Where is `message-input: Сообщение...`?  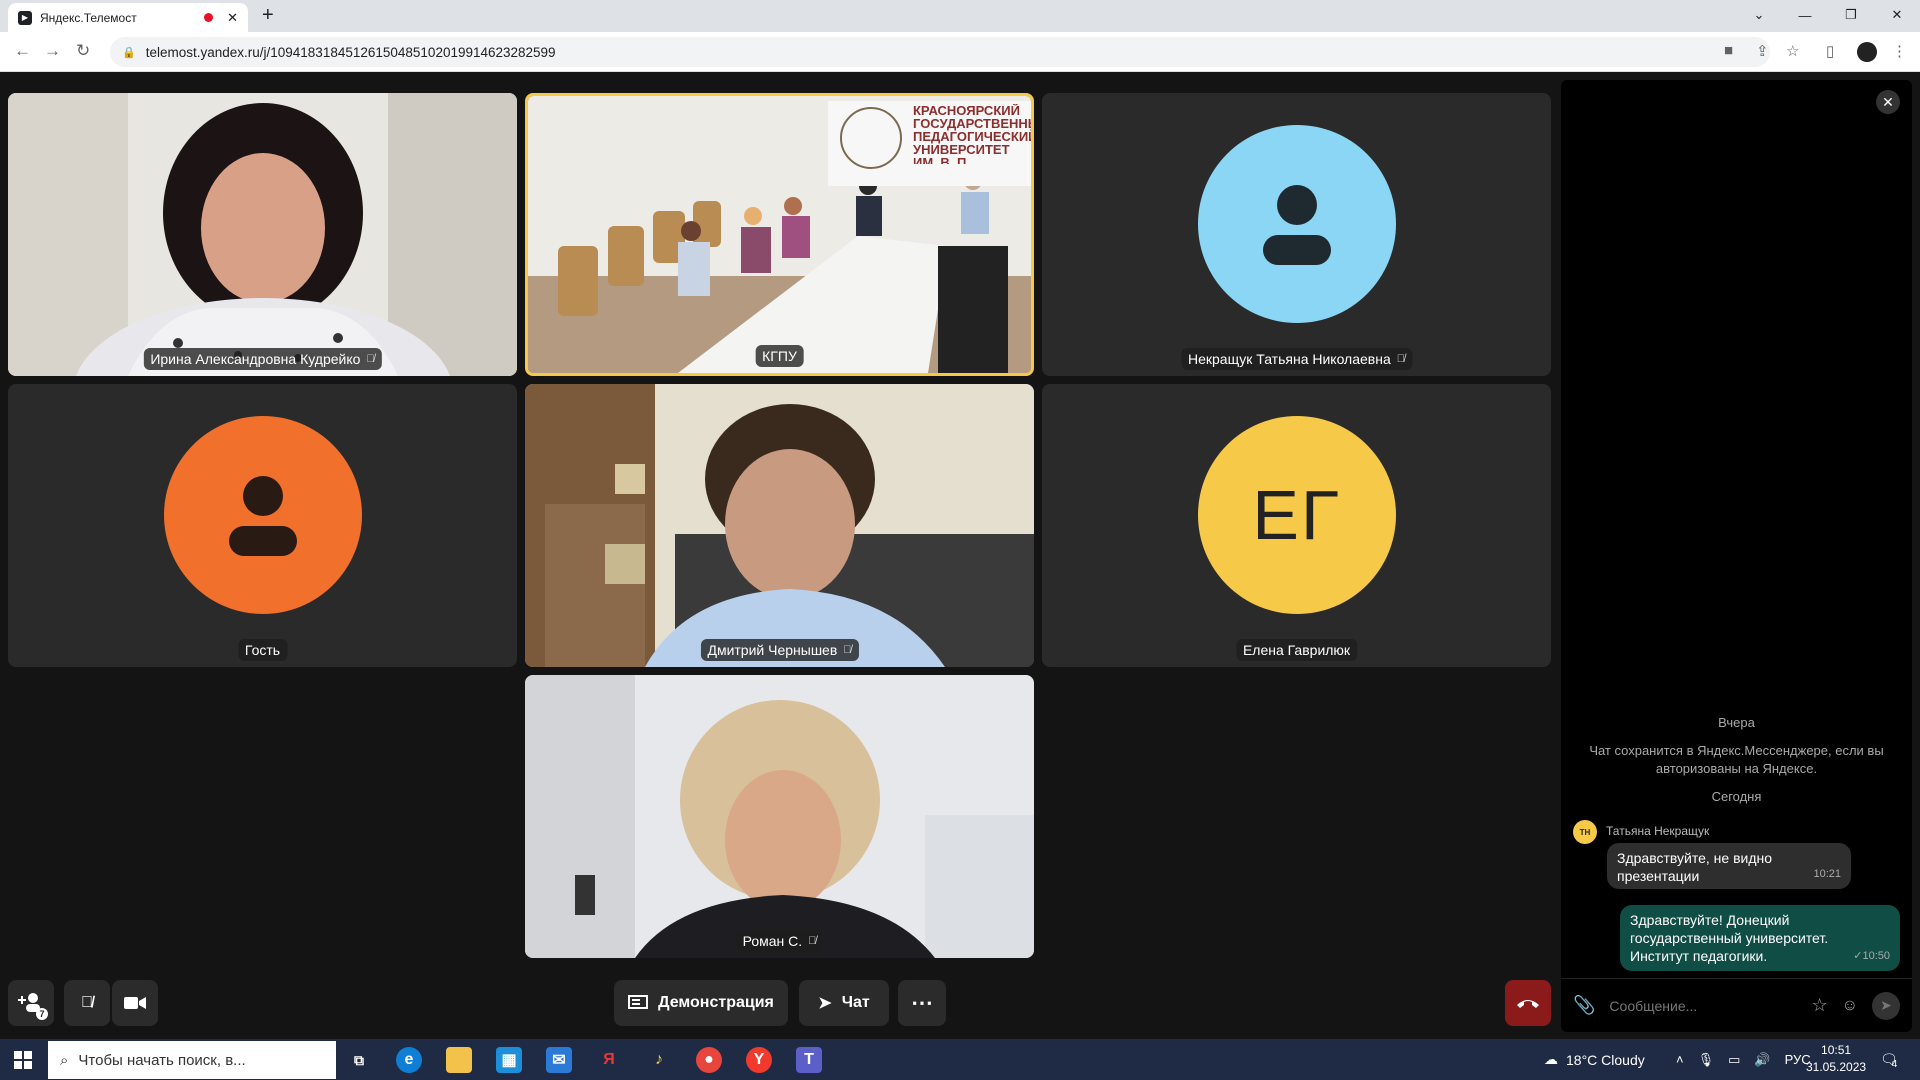
message-input: Сообщение... is located at coordinates (1710, 1006).